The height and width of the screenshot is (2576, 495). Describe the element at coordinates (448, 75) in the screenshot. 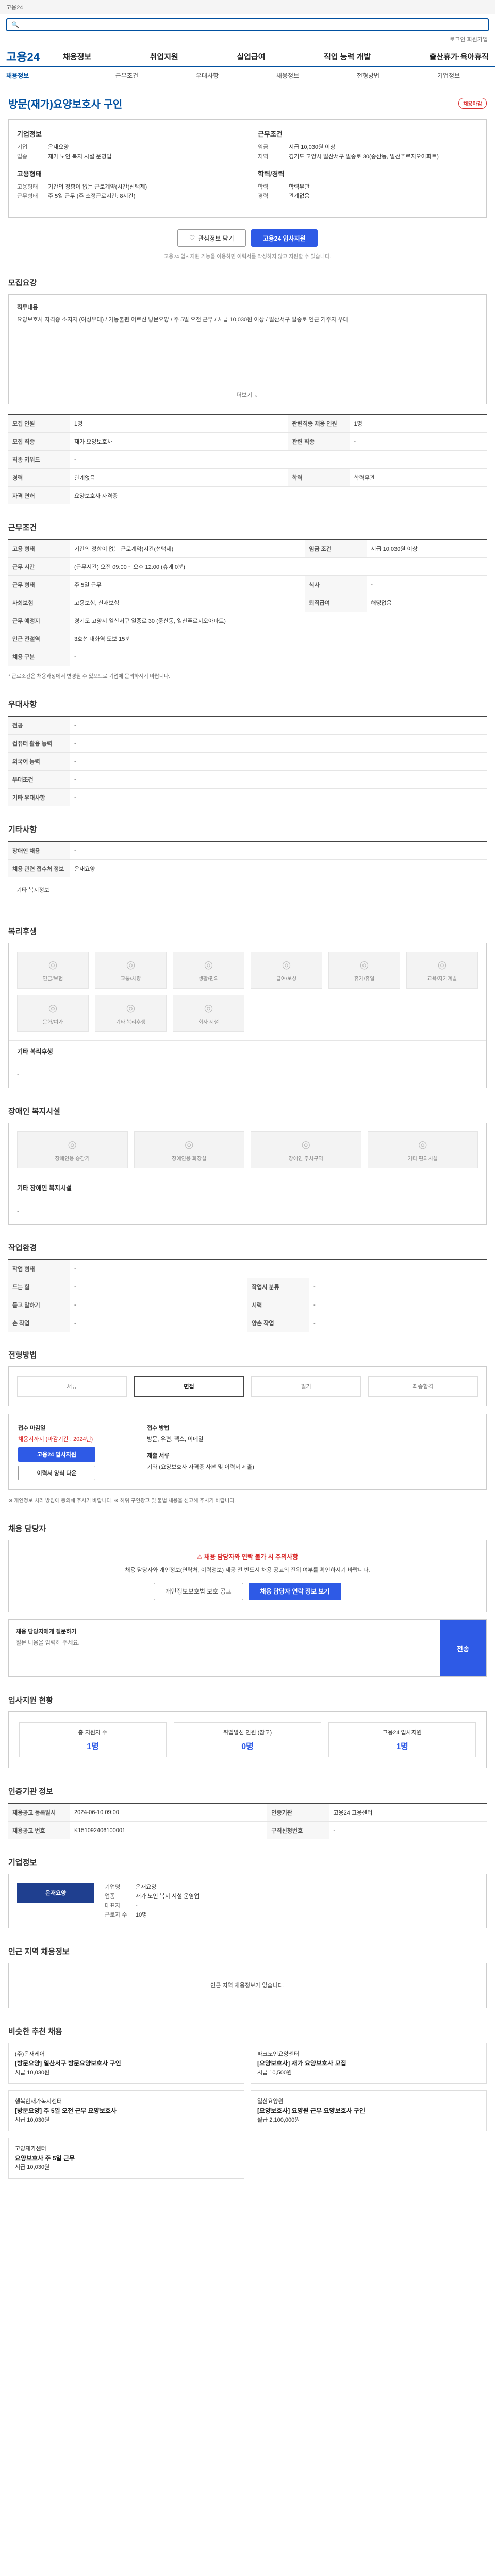

I see `tab-company: 기업정보` at that location.